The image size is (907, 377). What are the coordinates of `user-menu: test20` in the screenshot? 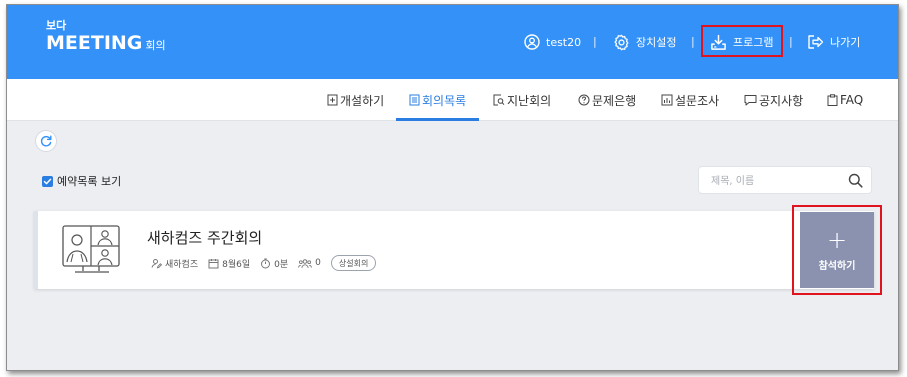 It's located at (552, 42).